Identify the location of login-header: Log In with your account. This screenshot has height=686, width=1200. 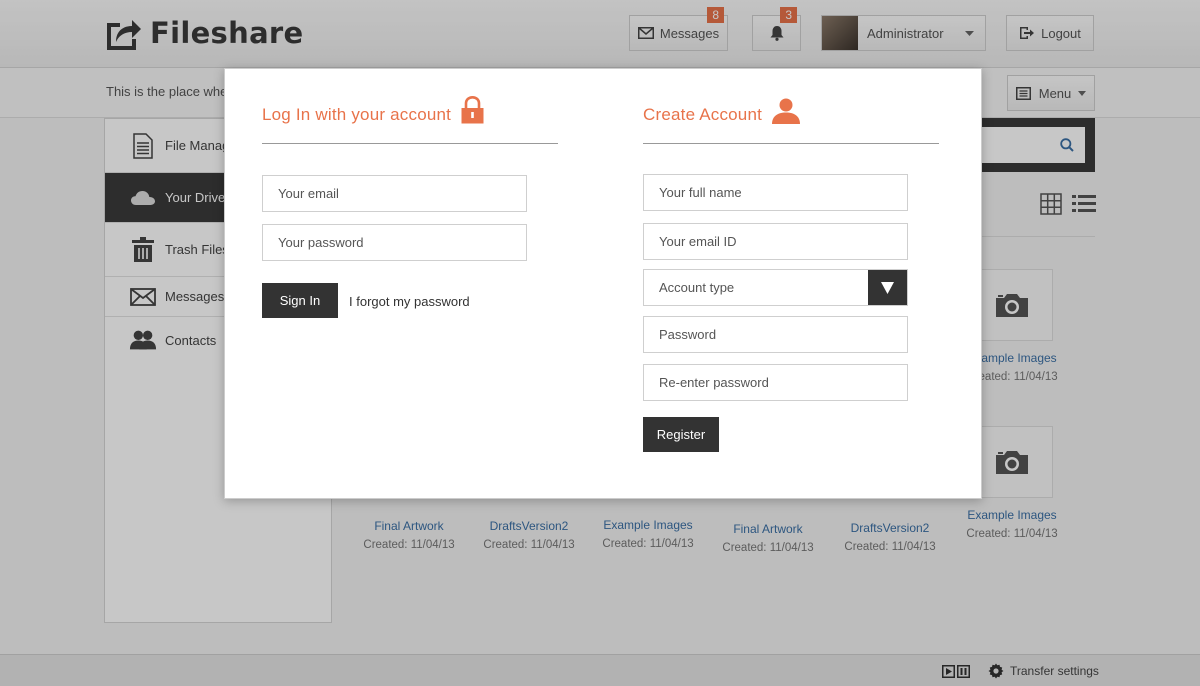
(410, 106).